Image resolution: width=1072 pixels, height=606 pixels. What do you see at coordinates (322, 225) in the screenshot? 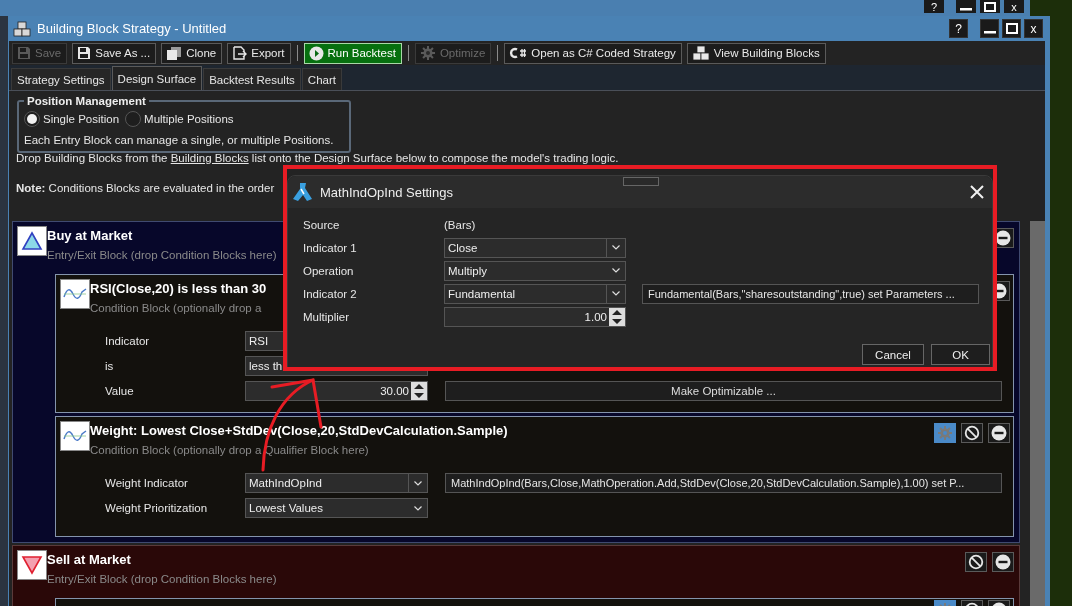
I see `field-label: Source` at bounding box center [322, 225].